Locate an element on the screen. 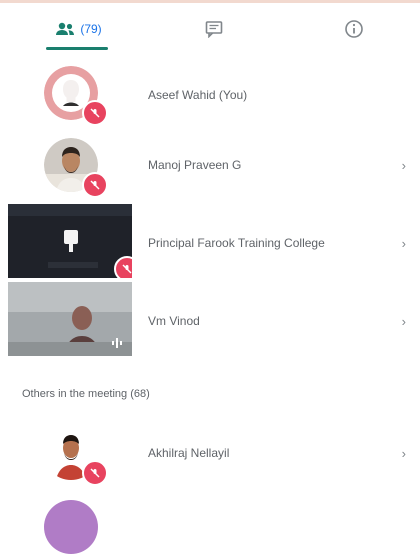 The height and width of the screenshot is (554, 420). tab-bar: (79) is located at coordinates (210, 28).